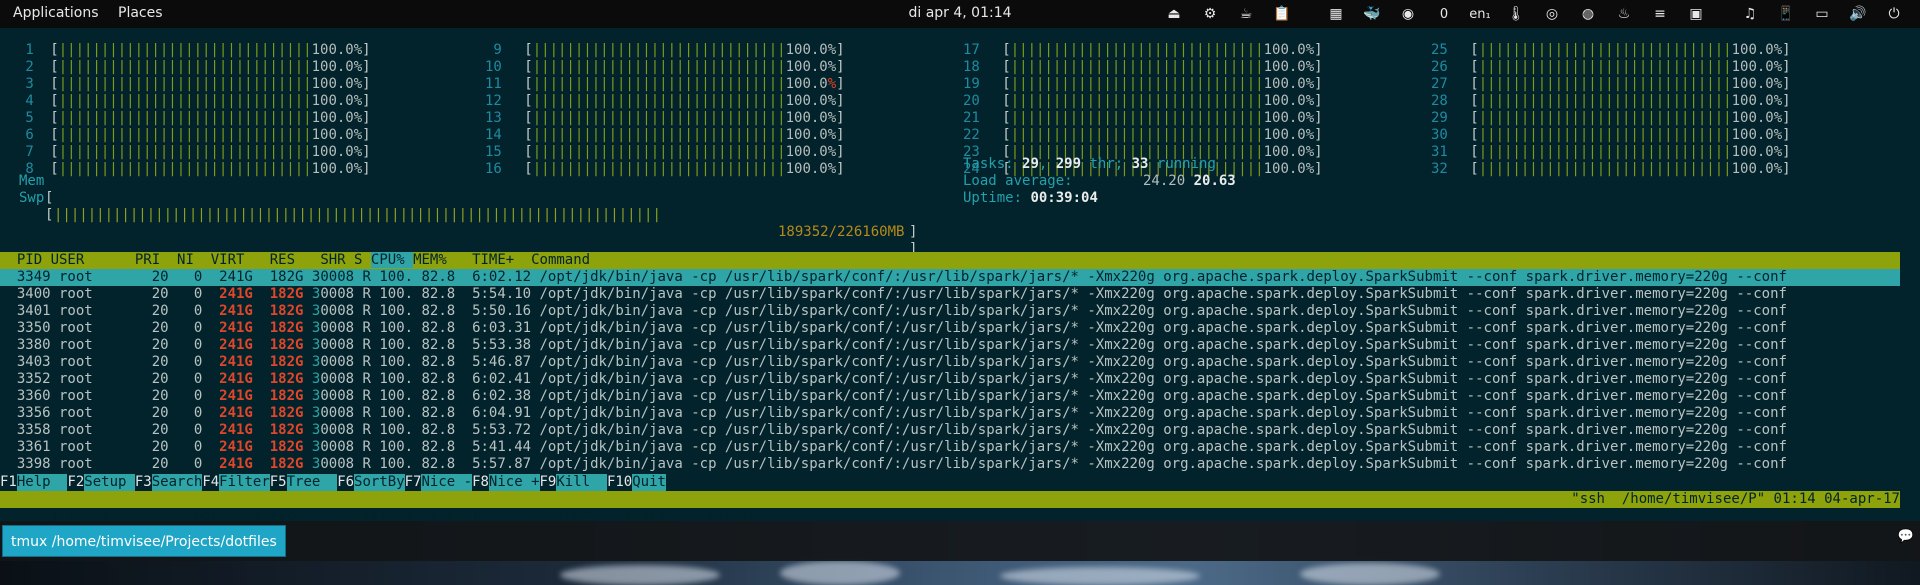  What do you see at coordinates (971, 101) in the screenshot?
I see `cpu-number: 20` at bounding box center [971, 101].